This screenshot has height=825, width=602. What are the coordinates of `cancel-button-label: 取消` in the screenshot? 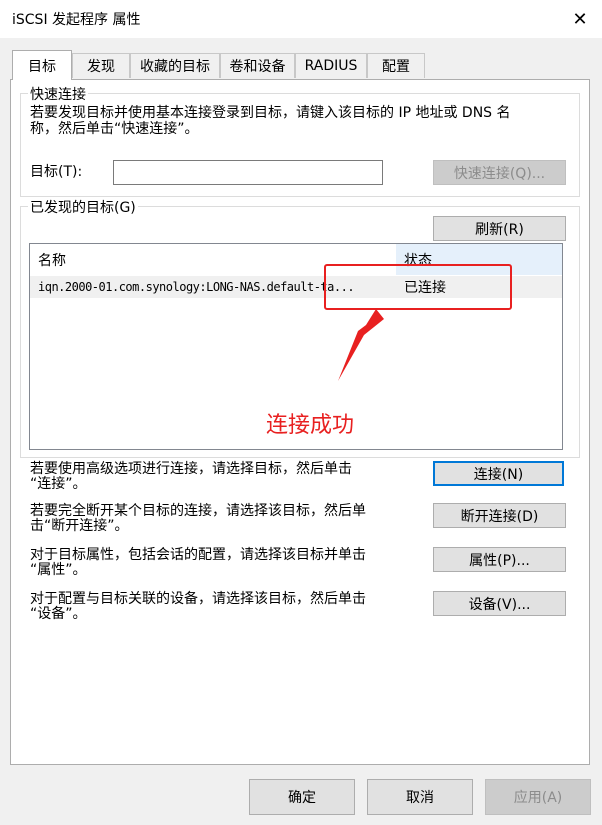 It's located at (420, 798).